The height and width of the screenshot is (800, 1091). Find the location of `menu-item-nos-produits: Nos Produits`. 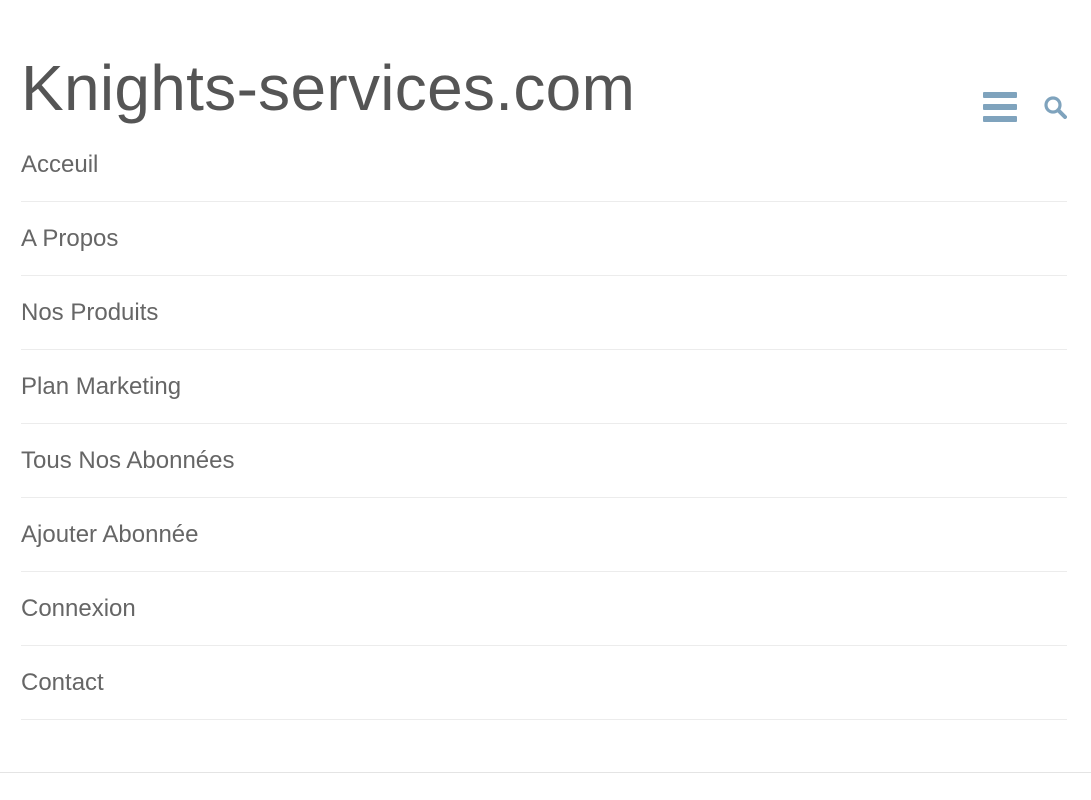

menu-item-nos-produits: Nos Produits is located at coordinates (544, 313).